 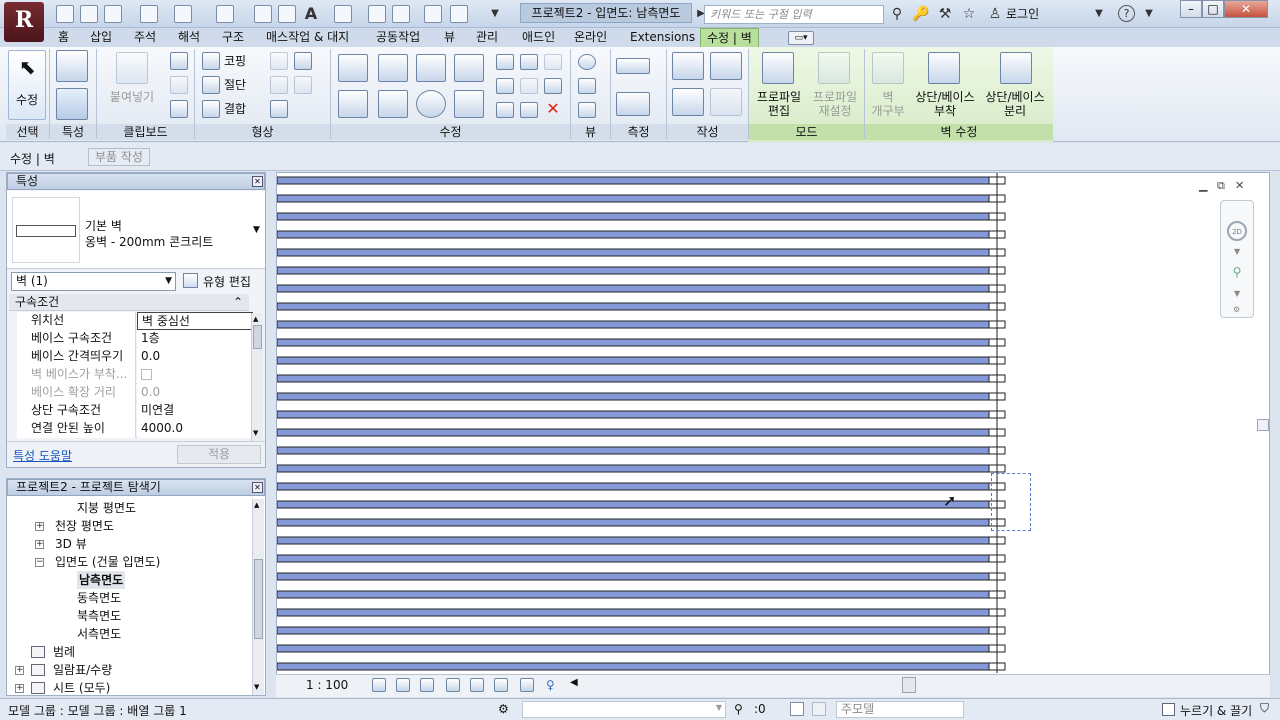 What do you see at coordinates (1246, 9) in the screenshot?
I see `close-window-button: ✕` at bounding box center [1246, 9].